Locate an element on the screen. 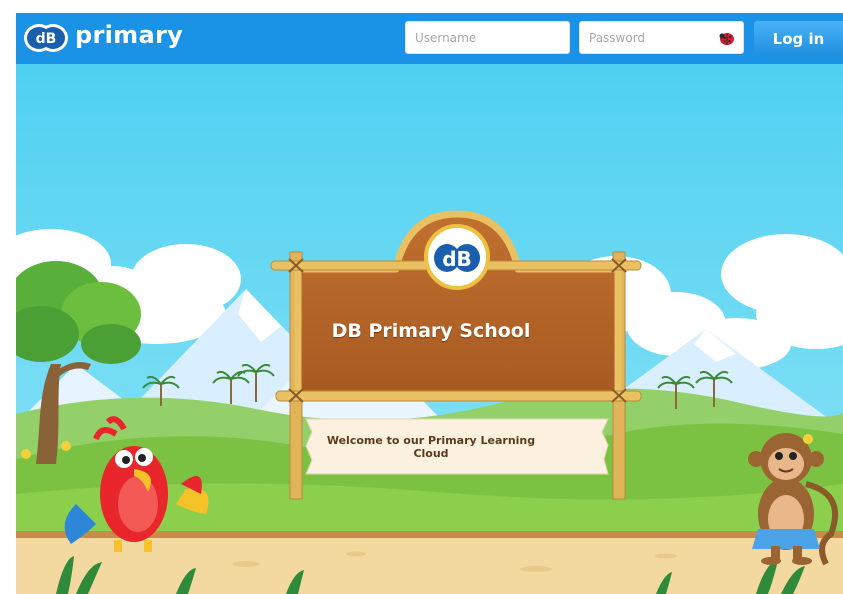 The height and width of the screenshot is (594, 843). sandy-path is located at coordinates (429, 566).